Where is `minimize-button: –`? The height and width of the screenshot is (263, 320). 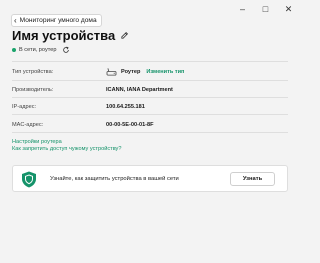 minimize-button: – is located at coordinates (242, 9).